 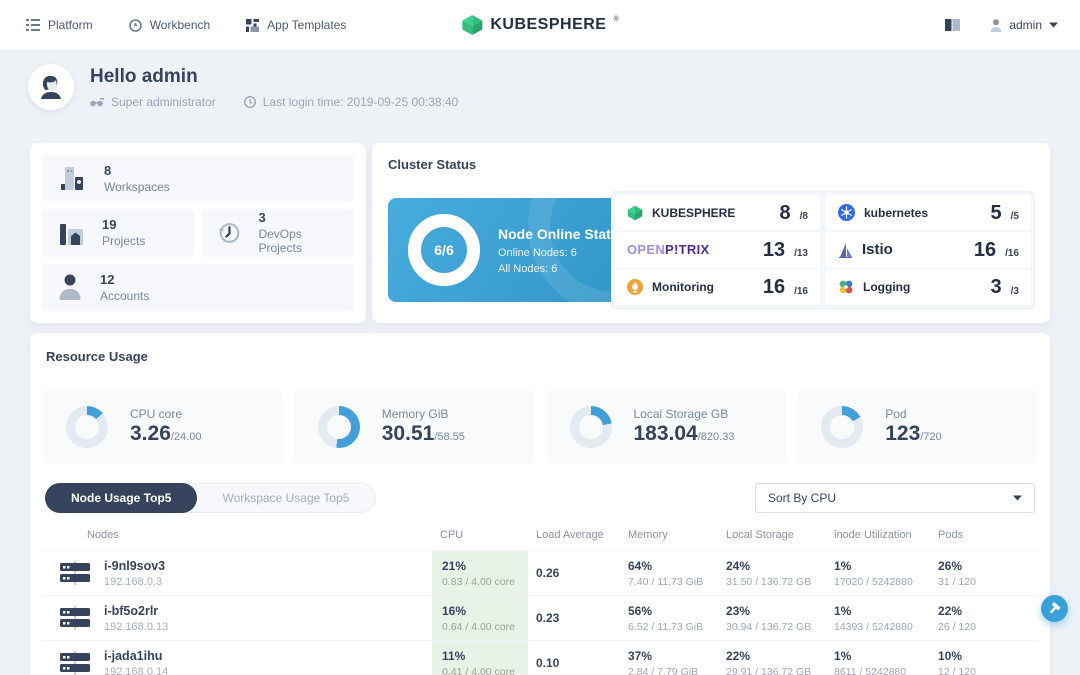 What do you see at coordinates (683, 287) in the screenshot?
I see `component-monitoring-label: Monitoring` at bounding box center [683, 287].